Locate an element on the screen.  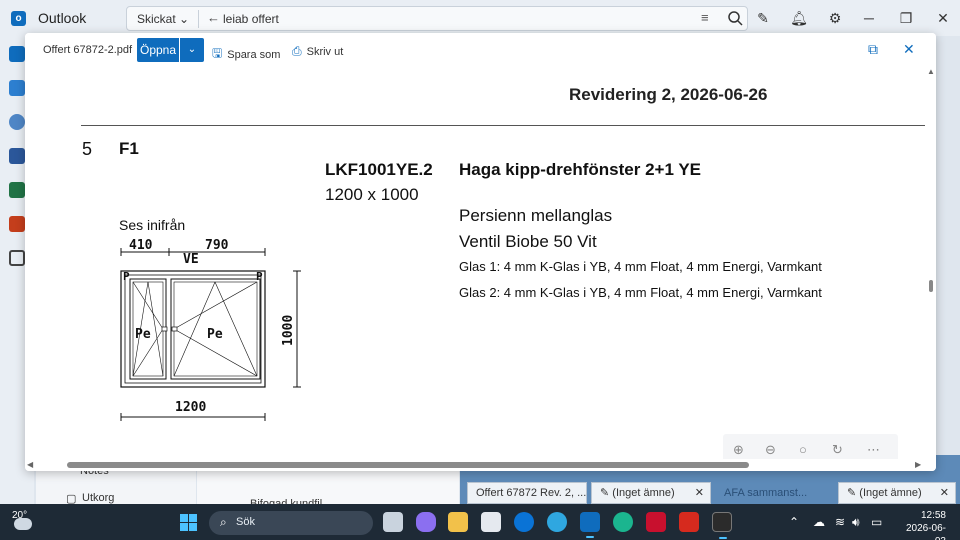
close-window-icon: ✕ is located at coordinates (943, 18).